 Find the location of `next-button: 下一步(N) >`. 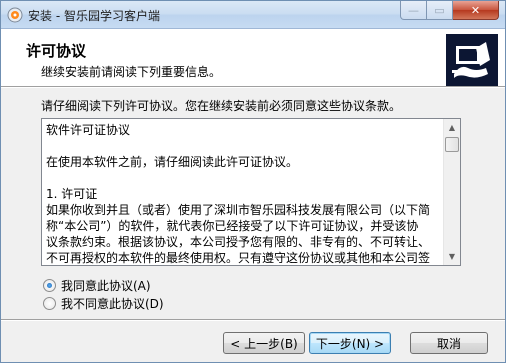

next-button: 下一步(N) > is located at coordinates (350, 343).